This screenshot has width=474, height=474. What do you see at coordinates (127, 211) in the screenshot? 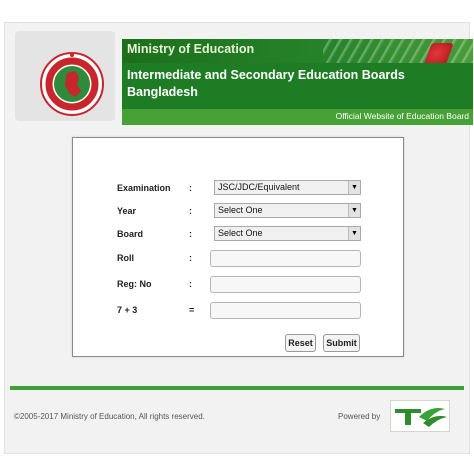
I see `year-label: Year` at bounding box center [127, 211].